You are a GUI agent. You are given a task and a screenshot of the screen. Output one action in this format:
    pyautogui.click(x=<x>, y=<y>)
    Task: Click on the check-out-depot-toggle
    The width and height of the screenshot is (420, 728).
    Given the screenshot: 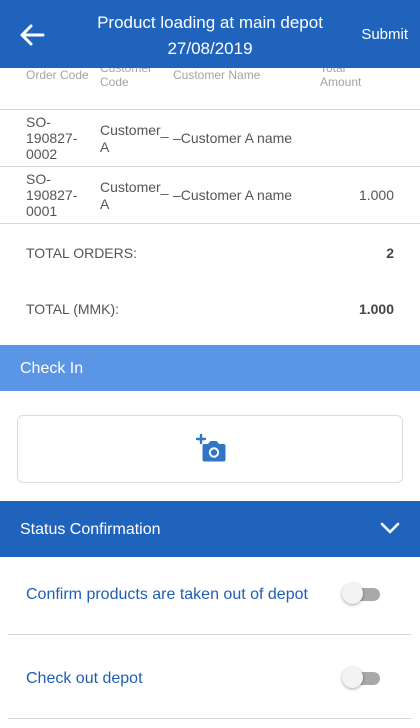 What is the action you would take?
    pyautogui.click(x=361, y=677)
    